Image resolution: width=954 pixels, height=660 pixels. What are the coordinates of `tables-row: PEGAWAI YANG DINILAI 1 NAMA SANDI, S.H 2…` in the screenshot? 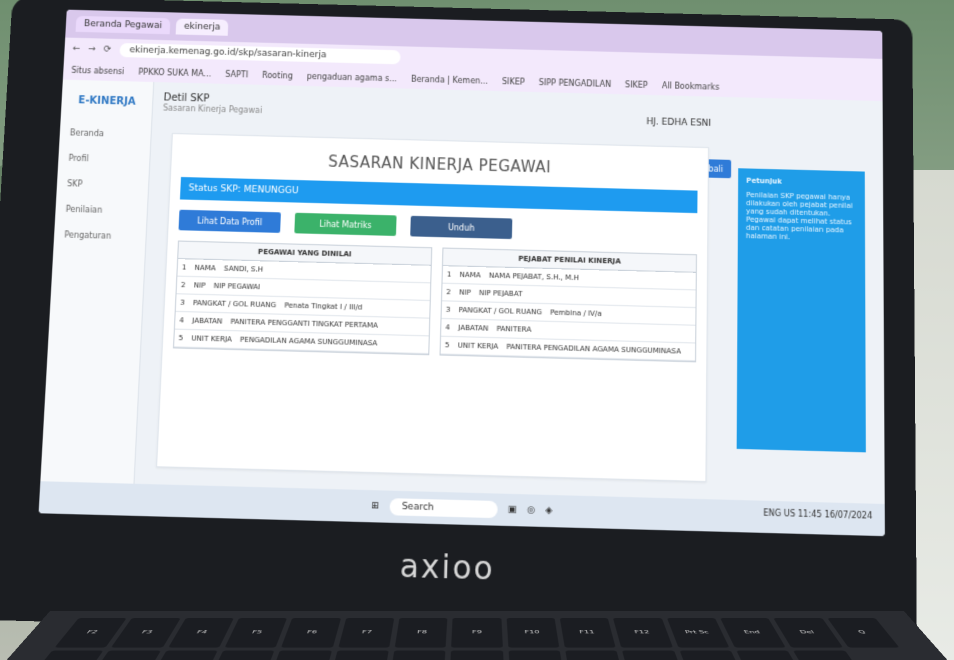 It's located at (435, 301).